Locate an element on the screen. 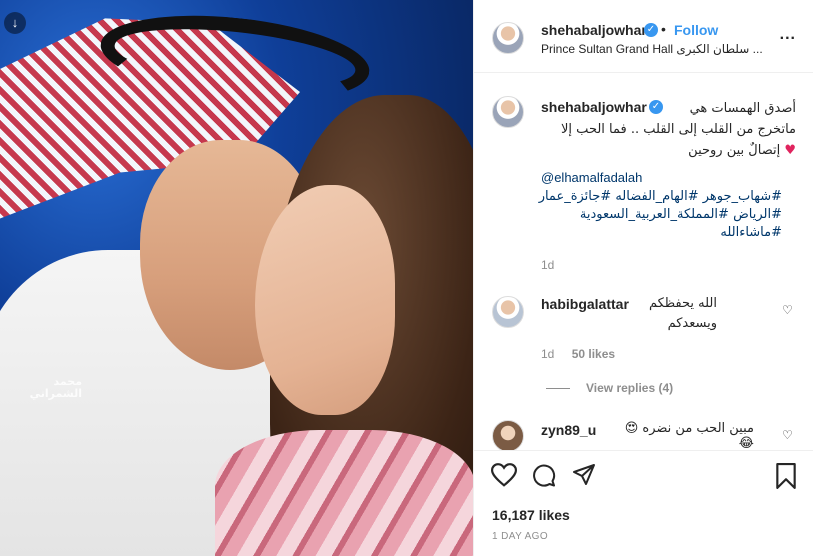  caption-line-3: ♥ إتصالٌ بين روحين is located at coordinates (668, 150).